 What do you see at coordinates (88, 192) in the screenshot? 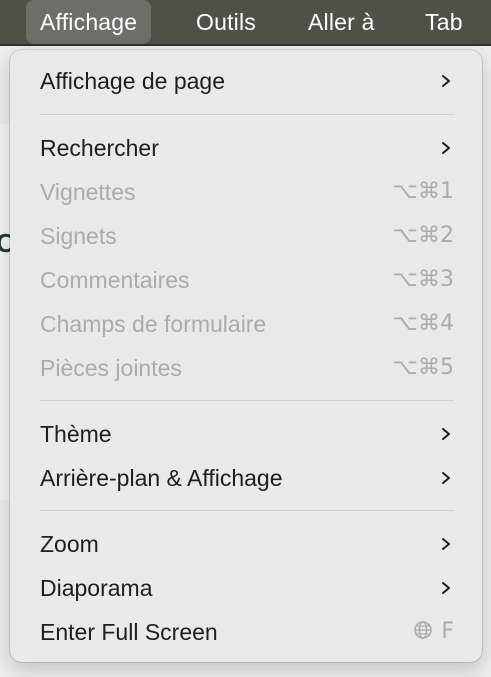
I see `menu-item-label: Vignettes` at bounding box center [88, 192].